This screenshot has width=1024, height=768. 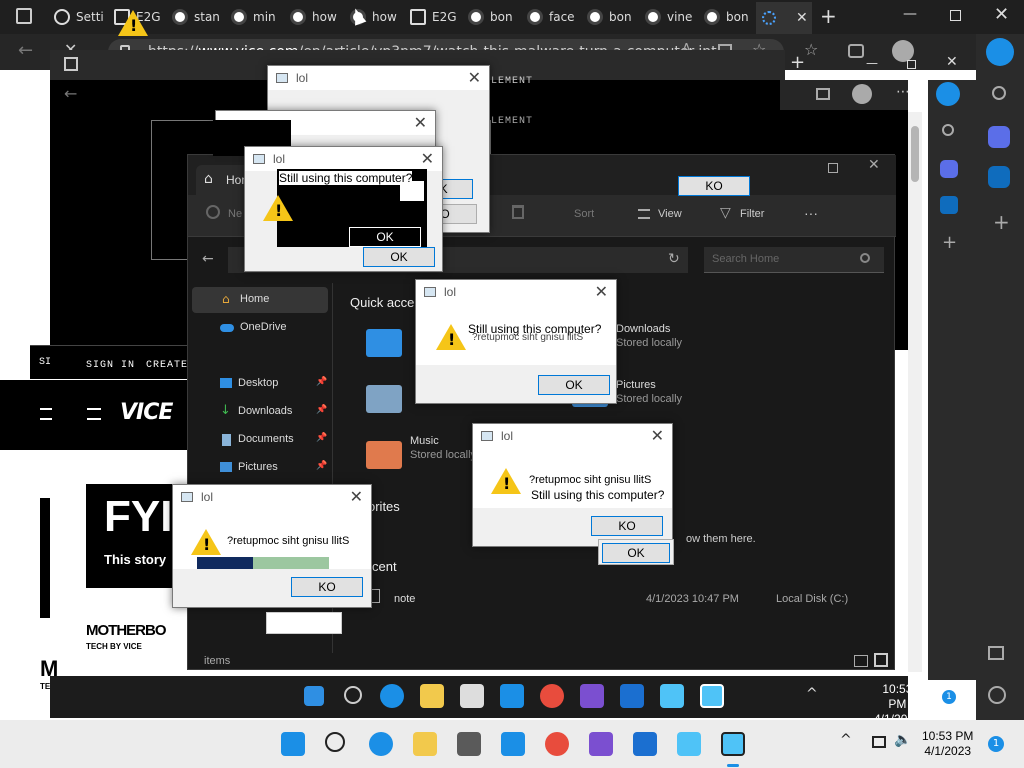 What do you see at coordinates (404, 599) in the screenshot?
I see `recent-file-name: note` at bounding box center [404, 599].